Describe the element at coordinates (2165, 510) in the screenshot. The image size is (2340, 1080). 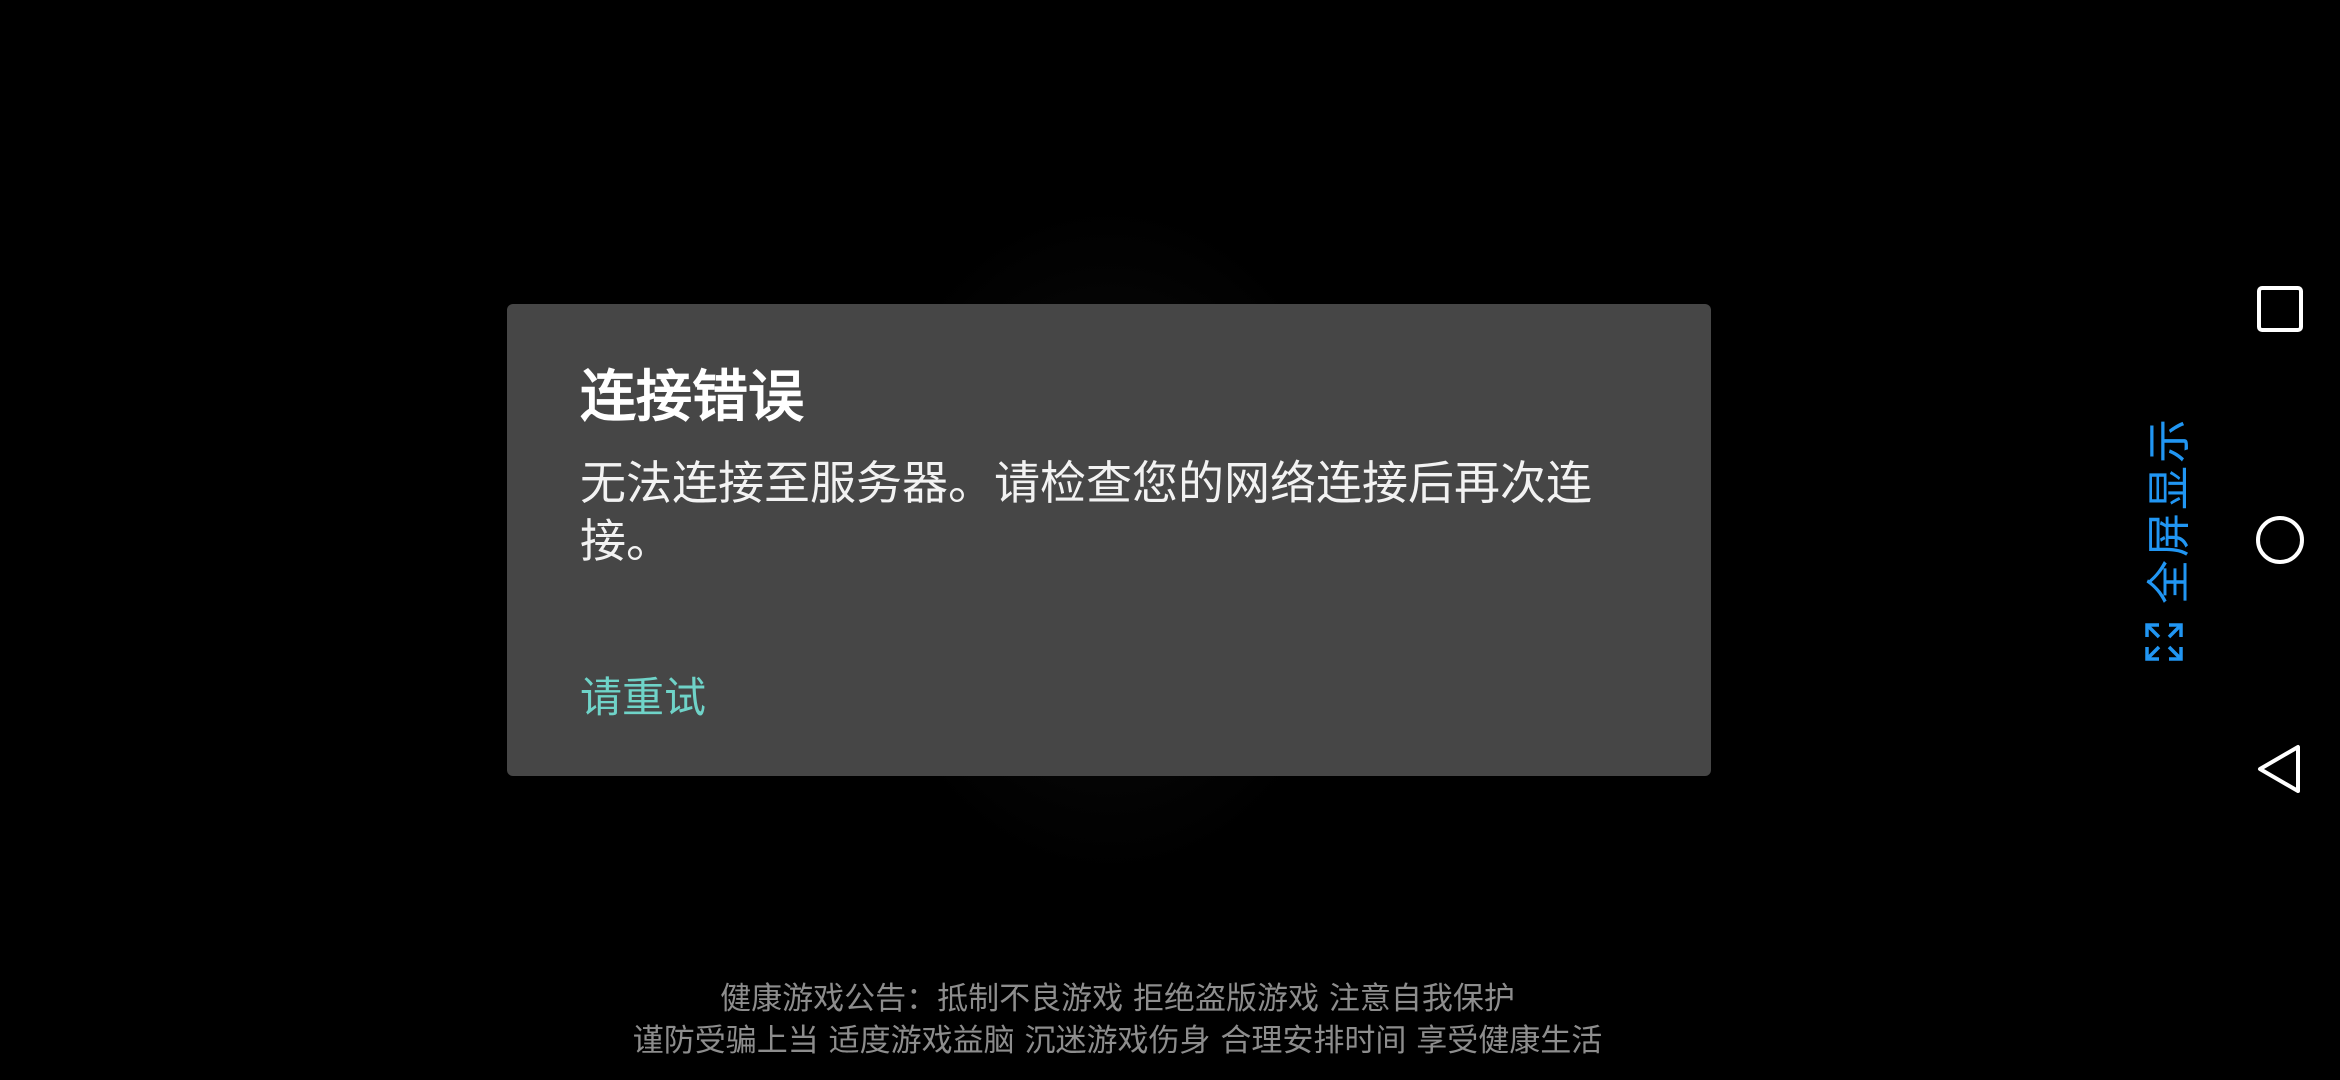
I see `fullscreen-label: 全屏显示` at that location.